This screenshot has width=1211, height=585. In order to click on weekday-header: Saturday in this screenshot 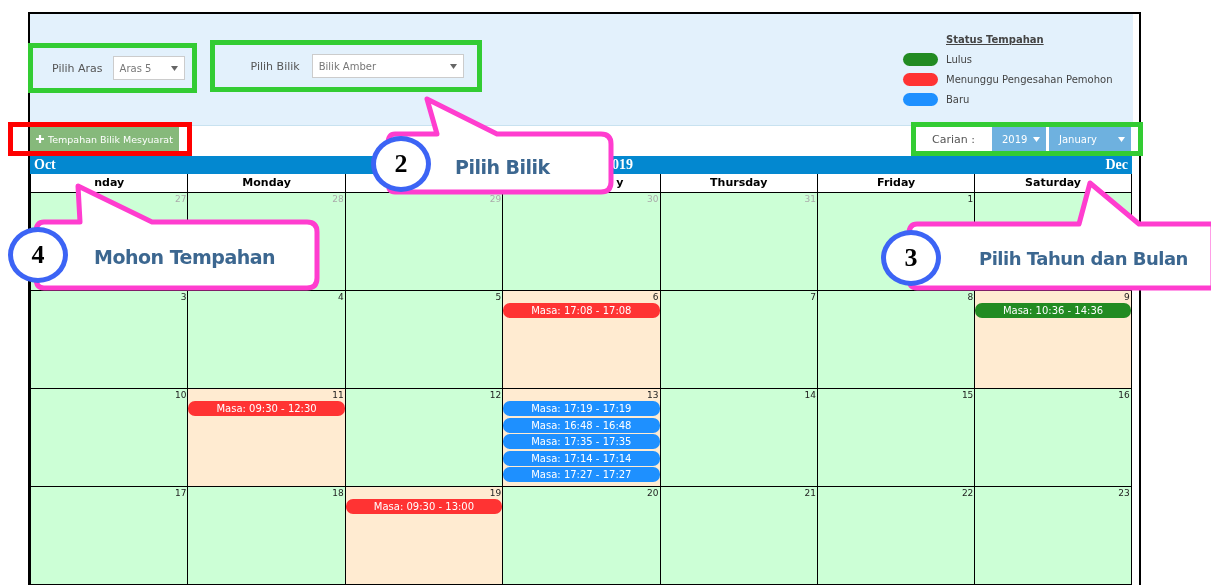, I will do `click(1053, 183)`.